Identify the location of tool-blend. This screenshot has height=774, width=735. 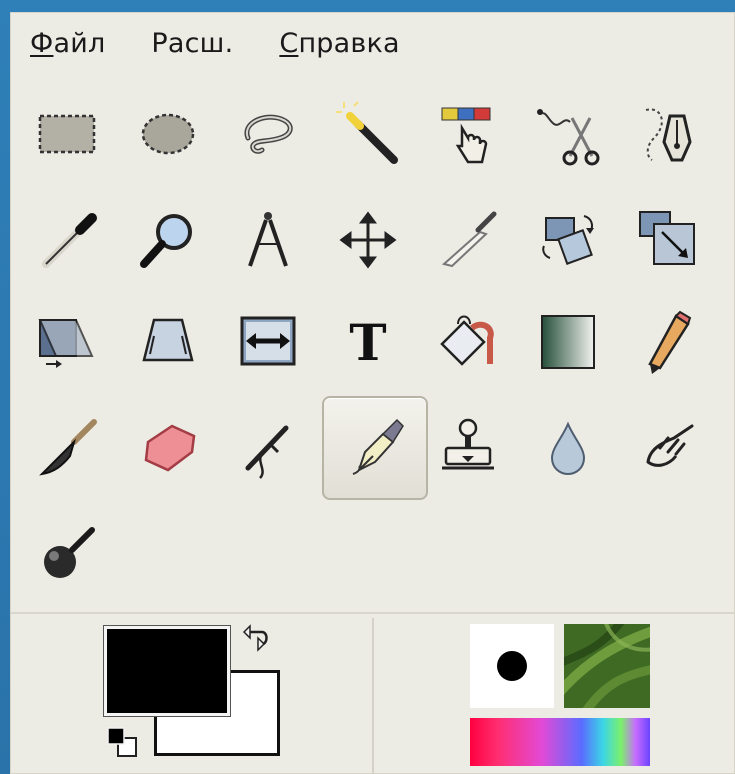
(568, 342).